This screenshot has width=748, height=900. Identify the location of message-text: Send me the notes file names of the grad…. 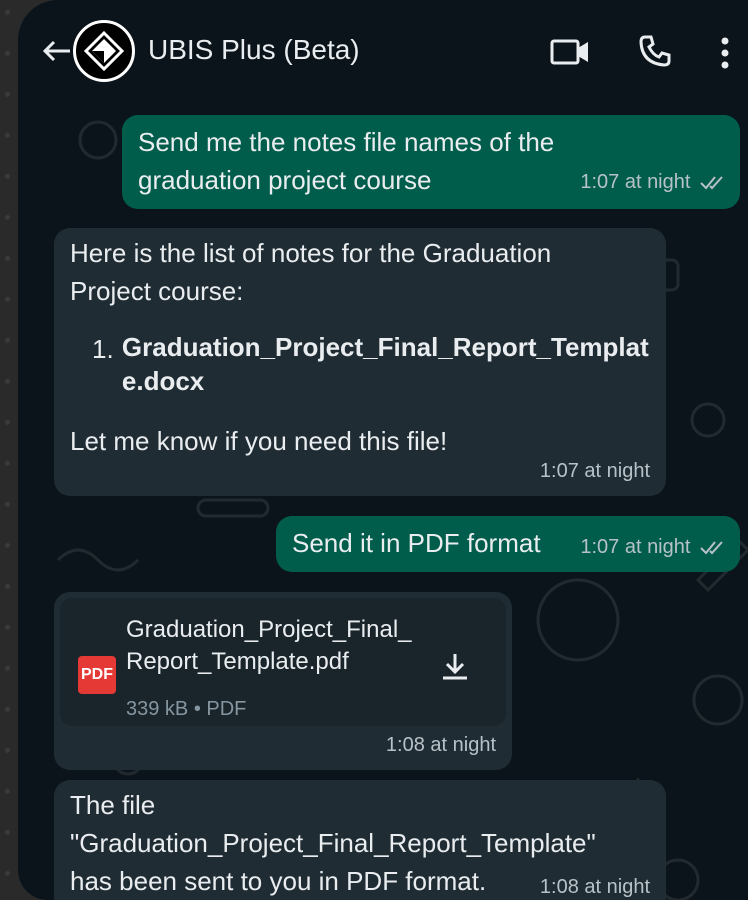
(346, 161).